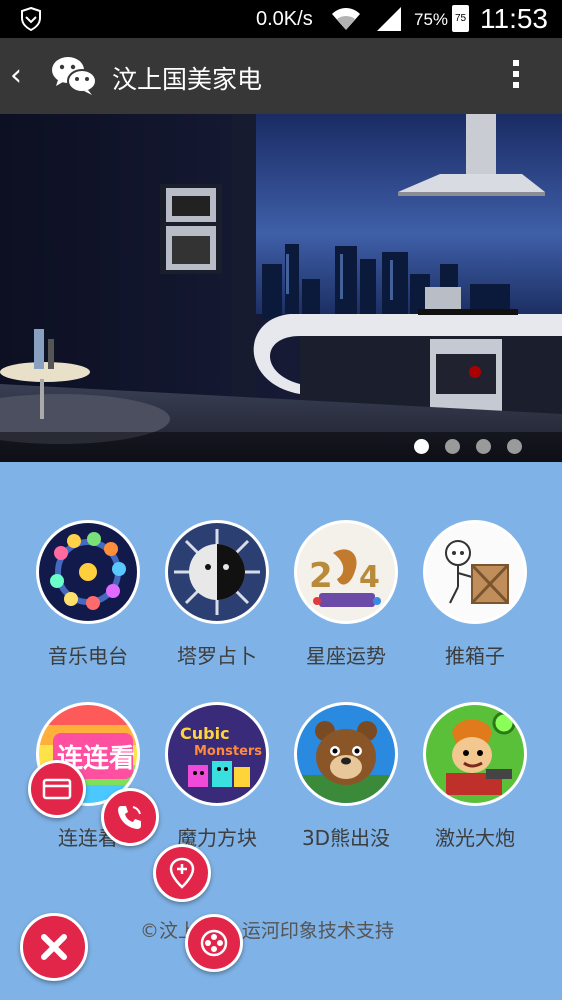 This screenshot has height=1000, width=562. I want to click on close-button, so click(54, 947).